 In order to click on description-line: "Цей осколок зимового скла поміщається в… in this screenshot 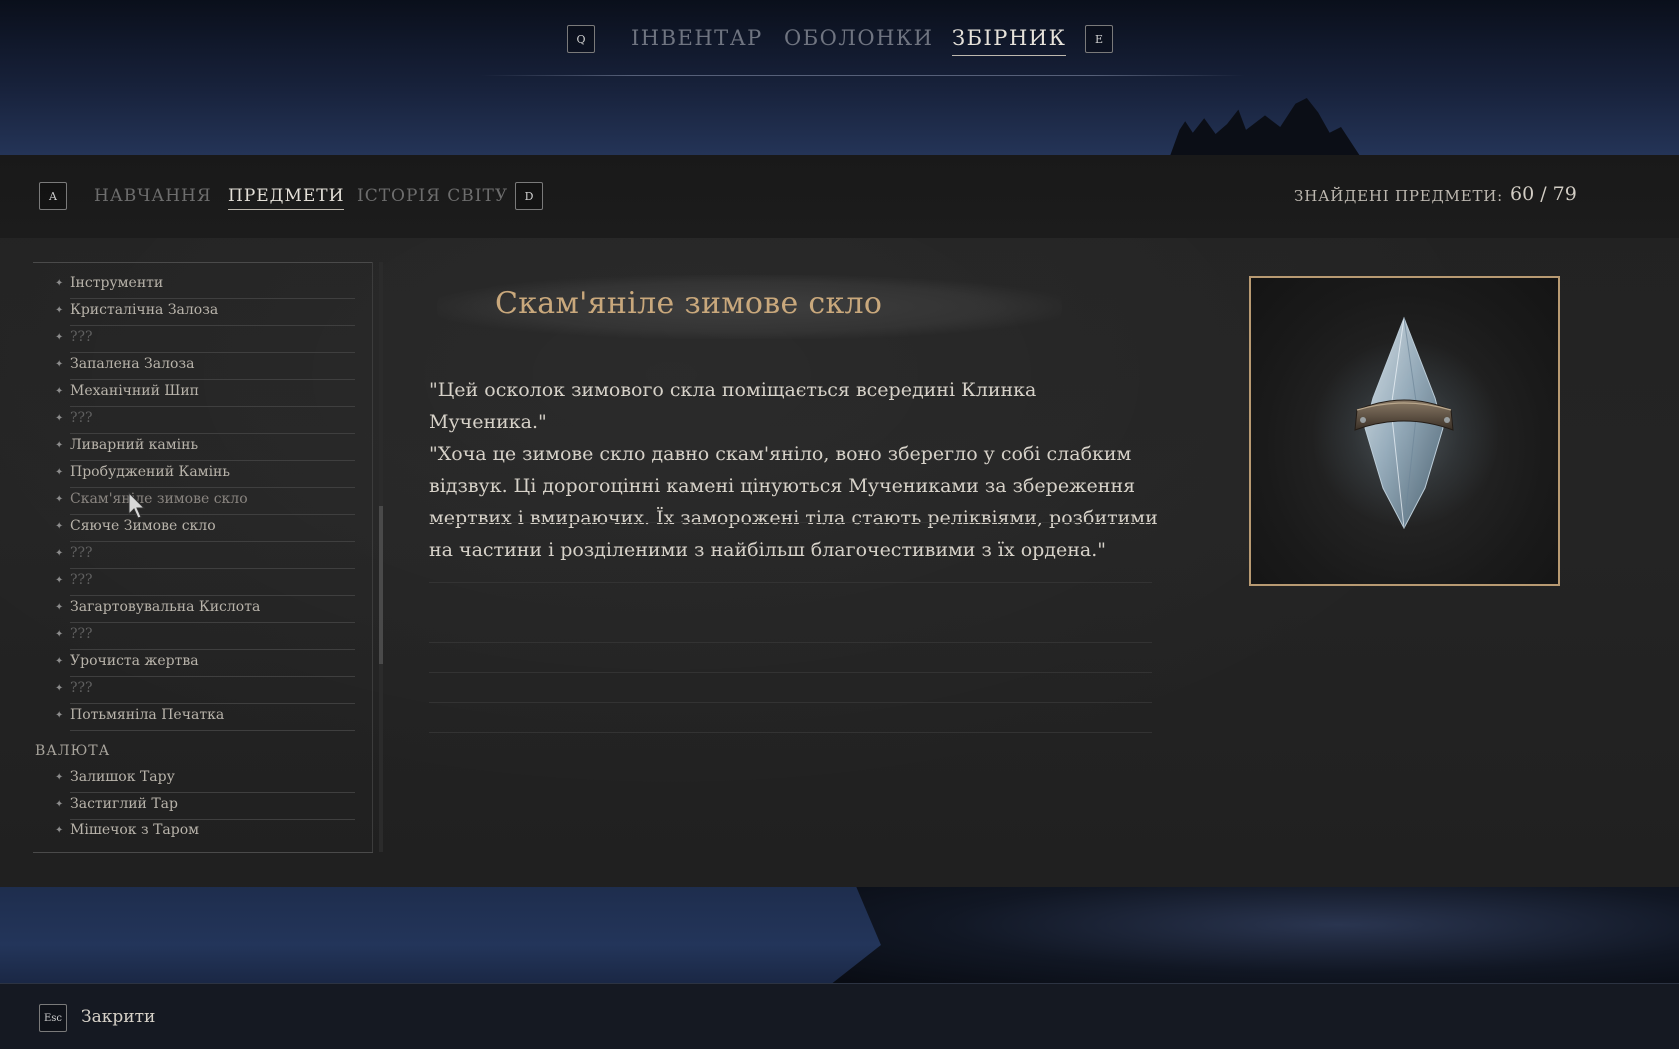, I will do `click(733, 406)`.